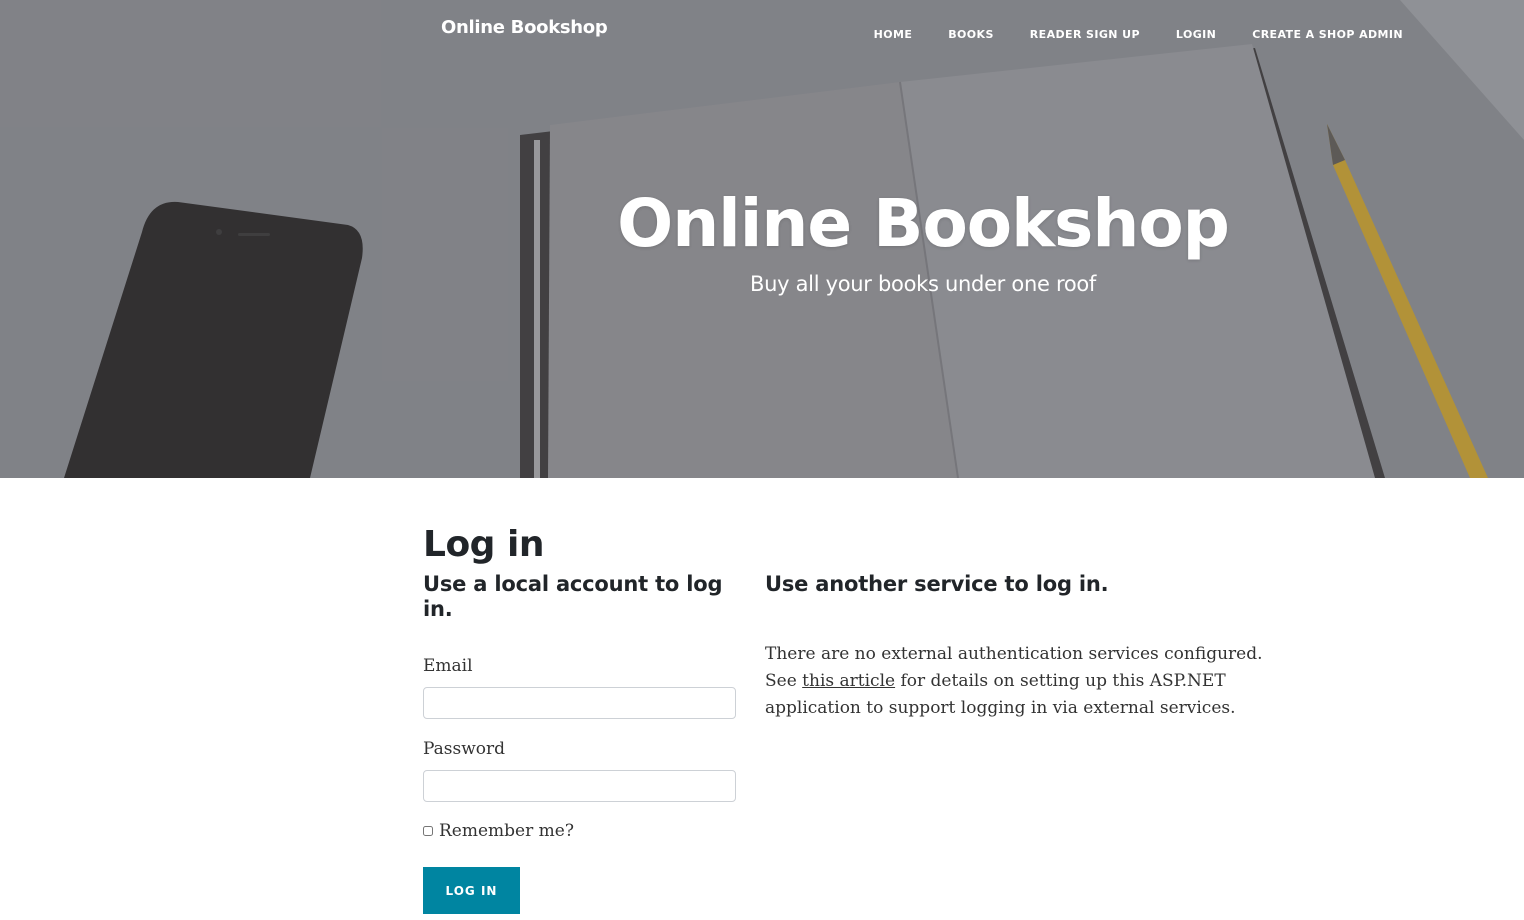  What do you see at coordinates (923, 223) in the screenshot?
I see `hero-title: Online Bookshop` at bounding box center [923, 223].